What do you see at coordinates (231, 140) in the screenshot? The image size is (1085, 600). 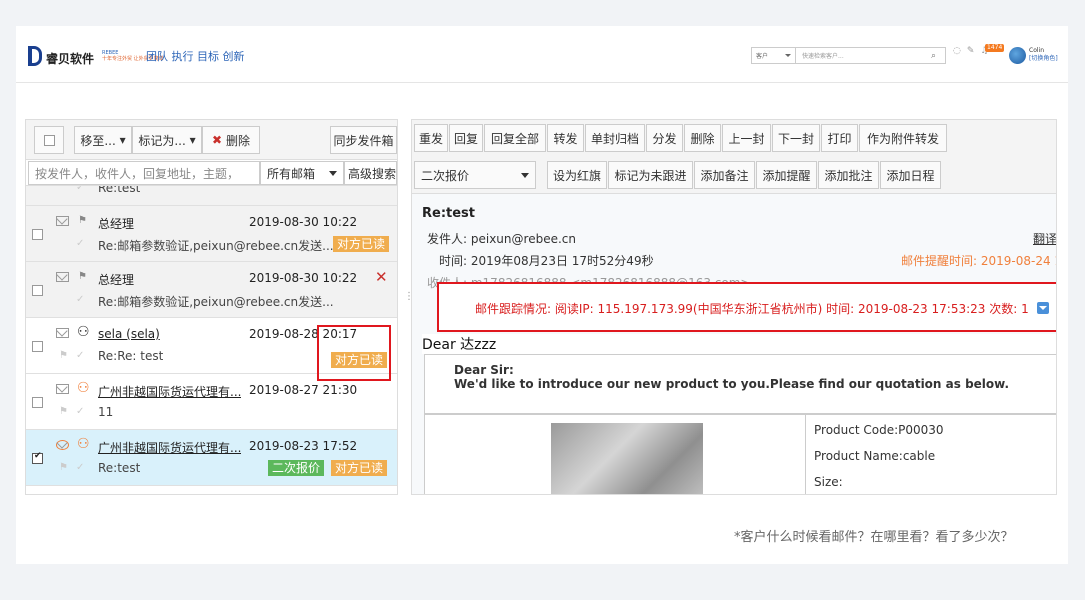 I see `delete-button: ✖ 删除` at bounding box center [231, 140].